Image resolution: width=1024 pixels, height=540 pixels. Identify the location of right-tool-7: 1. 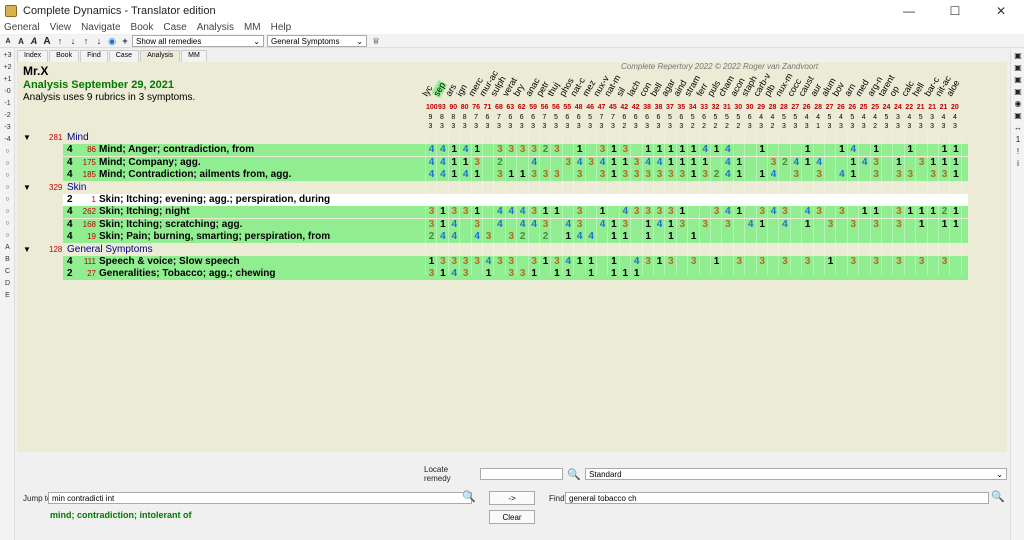
(1018, 139).